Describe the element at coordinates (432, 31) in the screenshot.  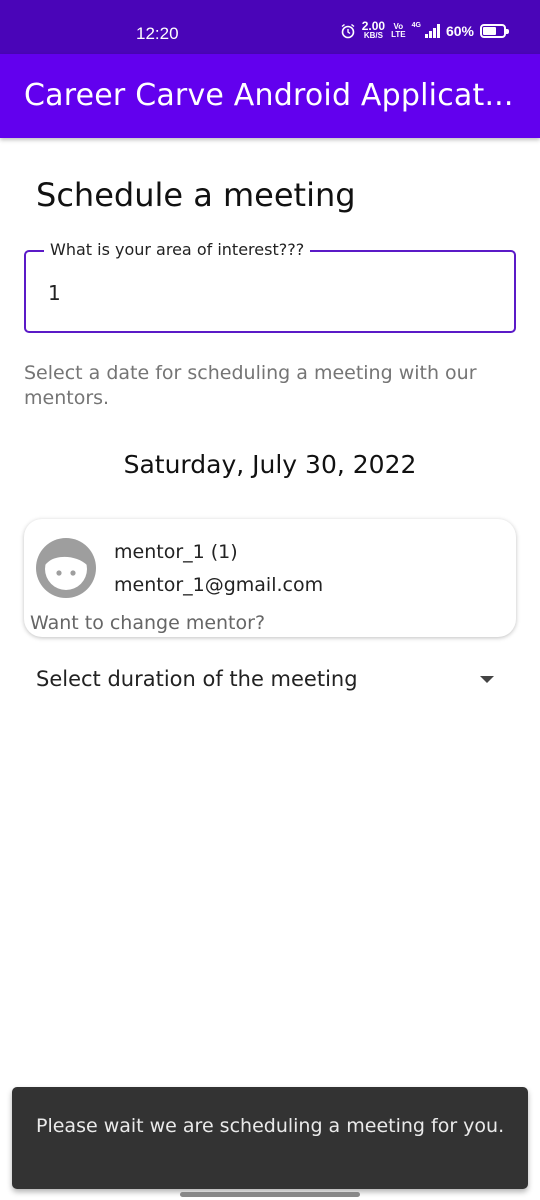
I see `signal-icon` at that location.